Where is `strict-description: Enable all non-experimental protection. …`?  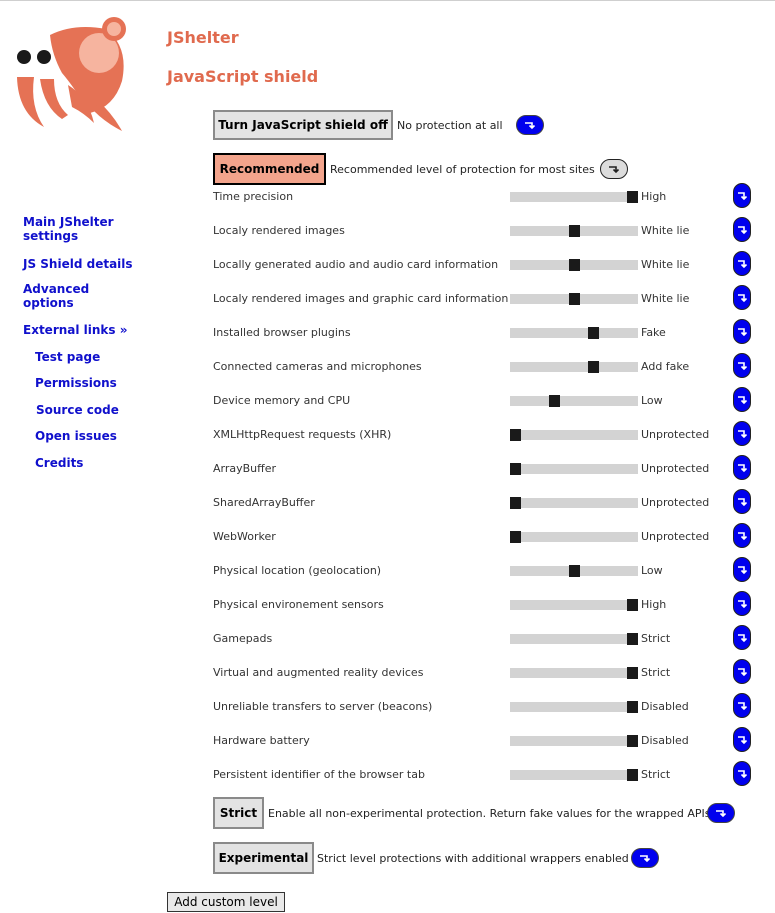 strict-description: Enable all non-experimental protection. … is located at coordinates (489, 813).